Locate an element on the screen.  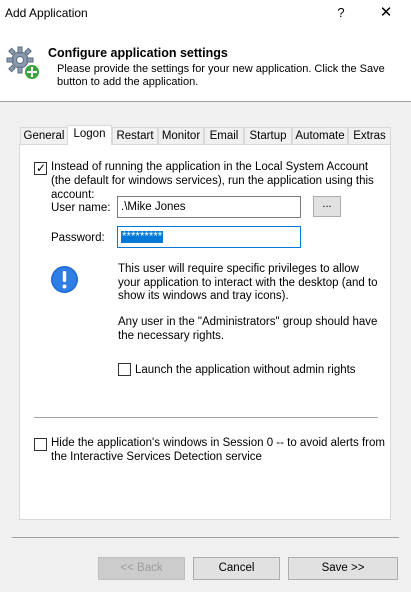
info-icon is located at coordinates (64, 279).